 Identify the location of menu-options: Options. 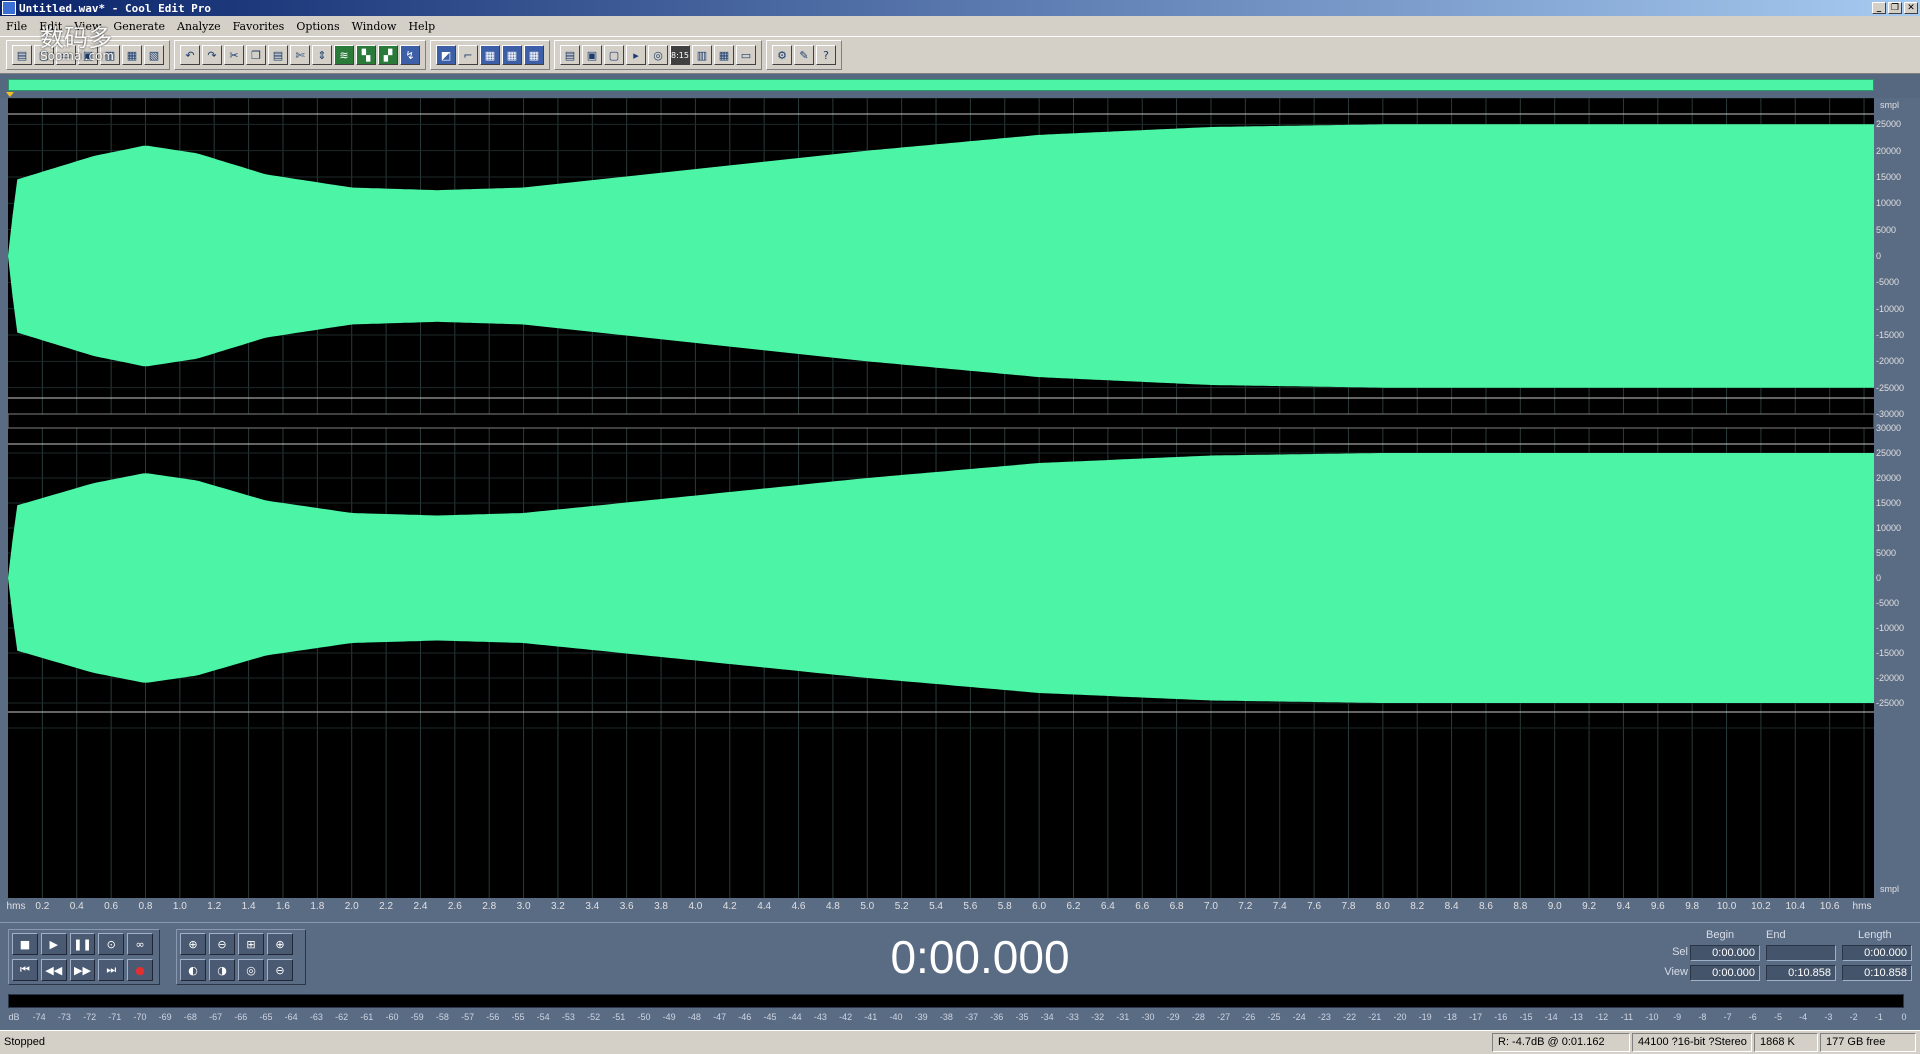
(317, 26).